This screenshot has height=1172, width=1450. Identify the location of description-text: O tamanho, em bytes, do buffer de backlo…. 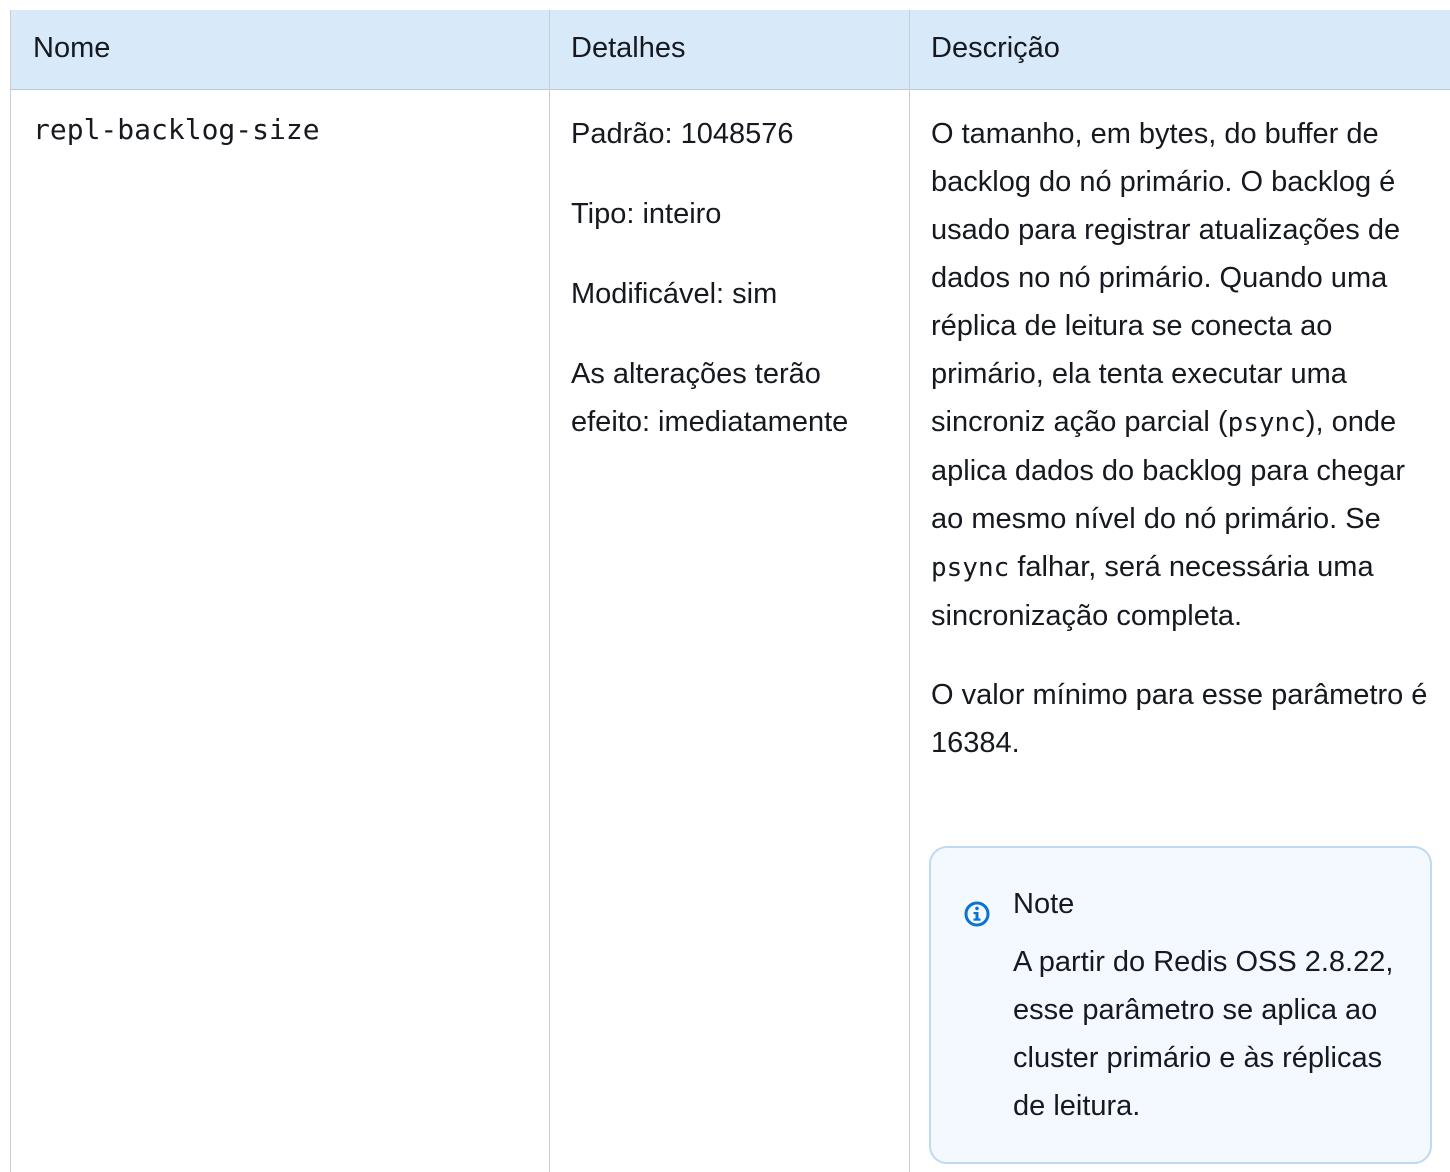
(1166, 278).